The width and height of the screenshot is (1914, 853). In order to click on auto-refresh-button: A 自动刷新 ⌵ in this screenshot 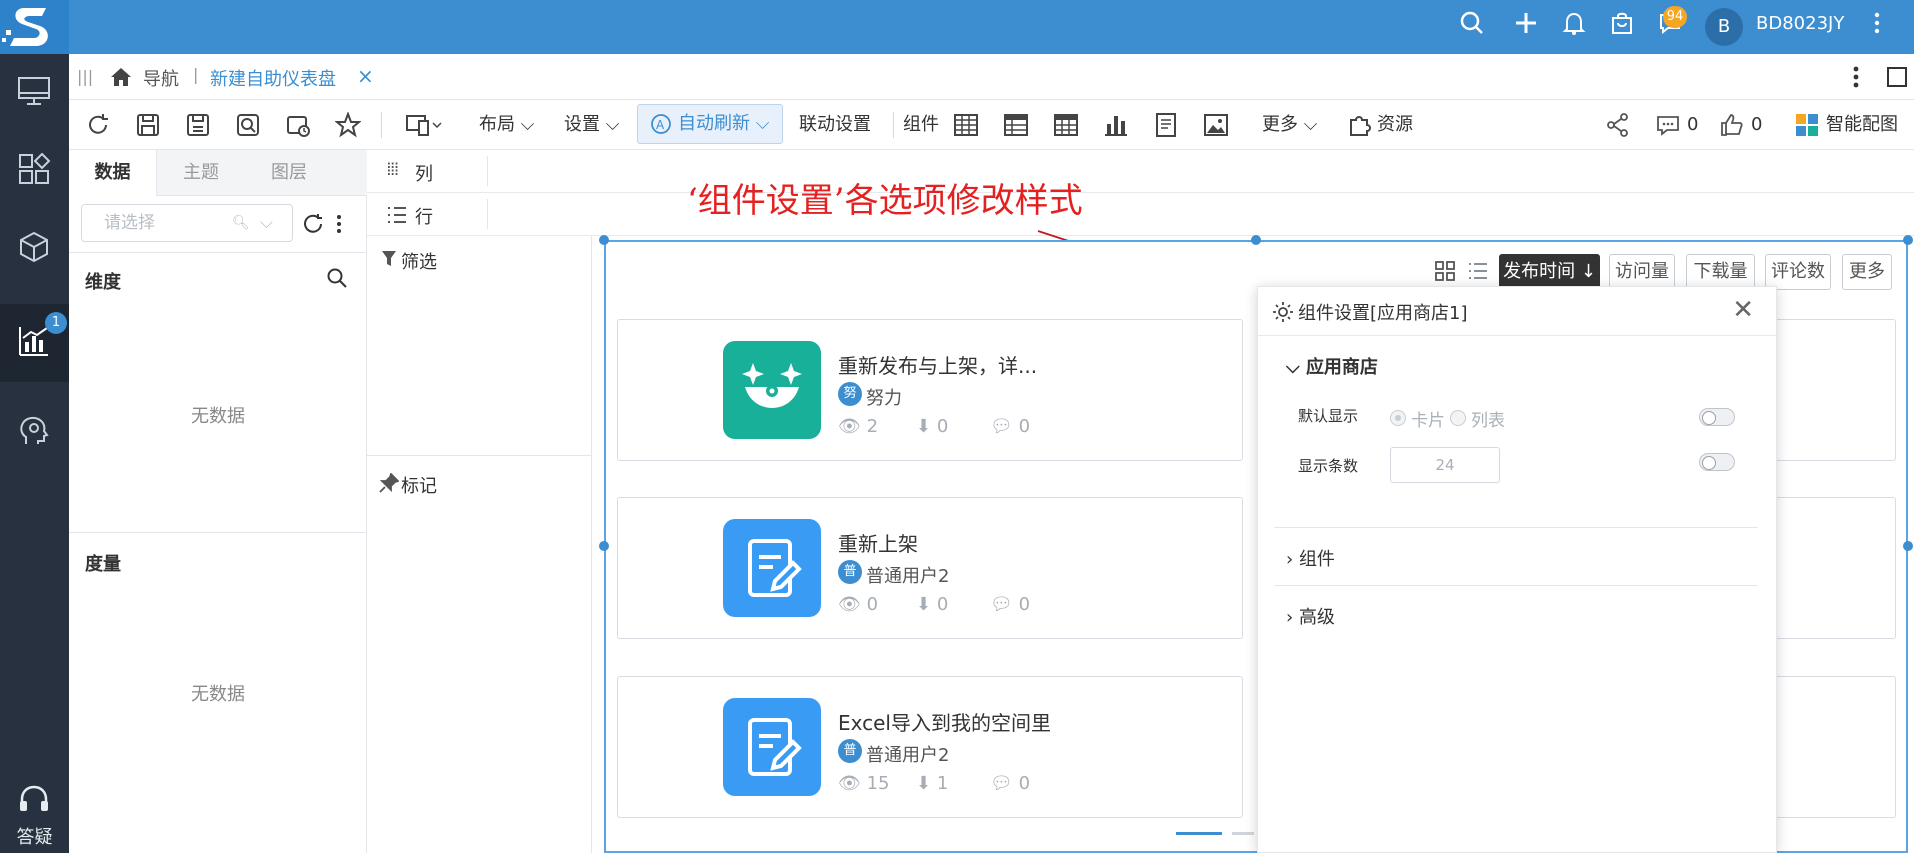, I will do `click(710, 124)`.